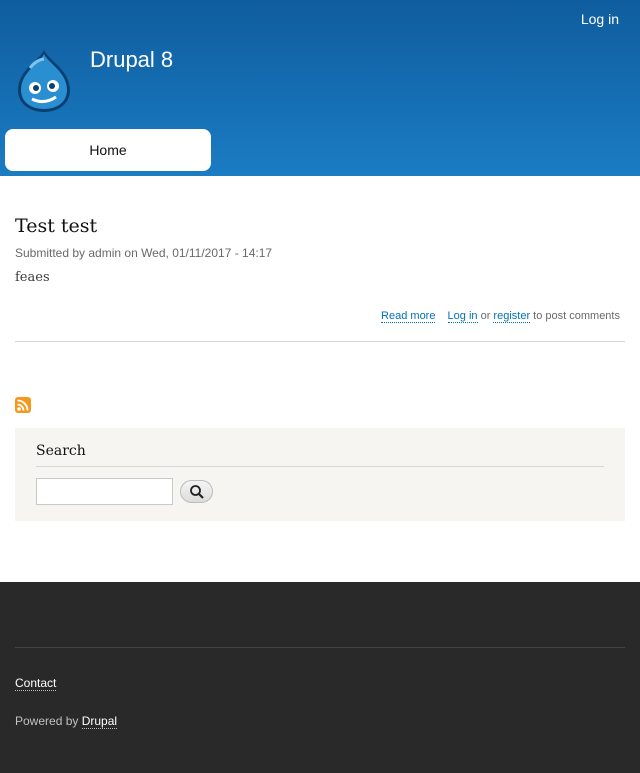 Image resolution: width=640 pixels, height=773 pixels. Describe the element at coordinates (320, 466) in the screenshot. I see `search-divider` at that location.